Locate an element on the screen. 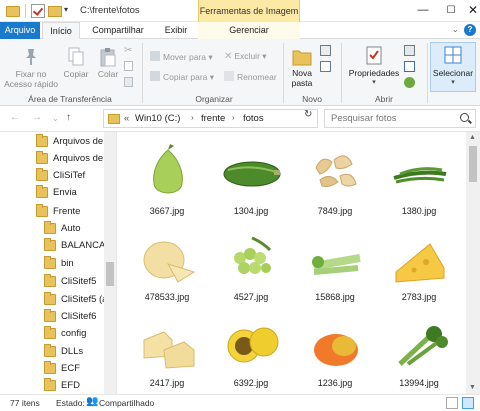  rename-button: Renomear is located at coordinates (250, 76).